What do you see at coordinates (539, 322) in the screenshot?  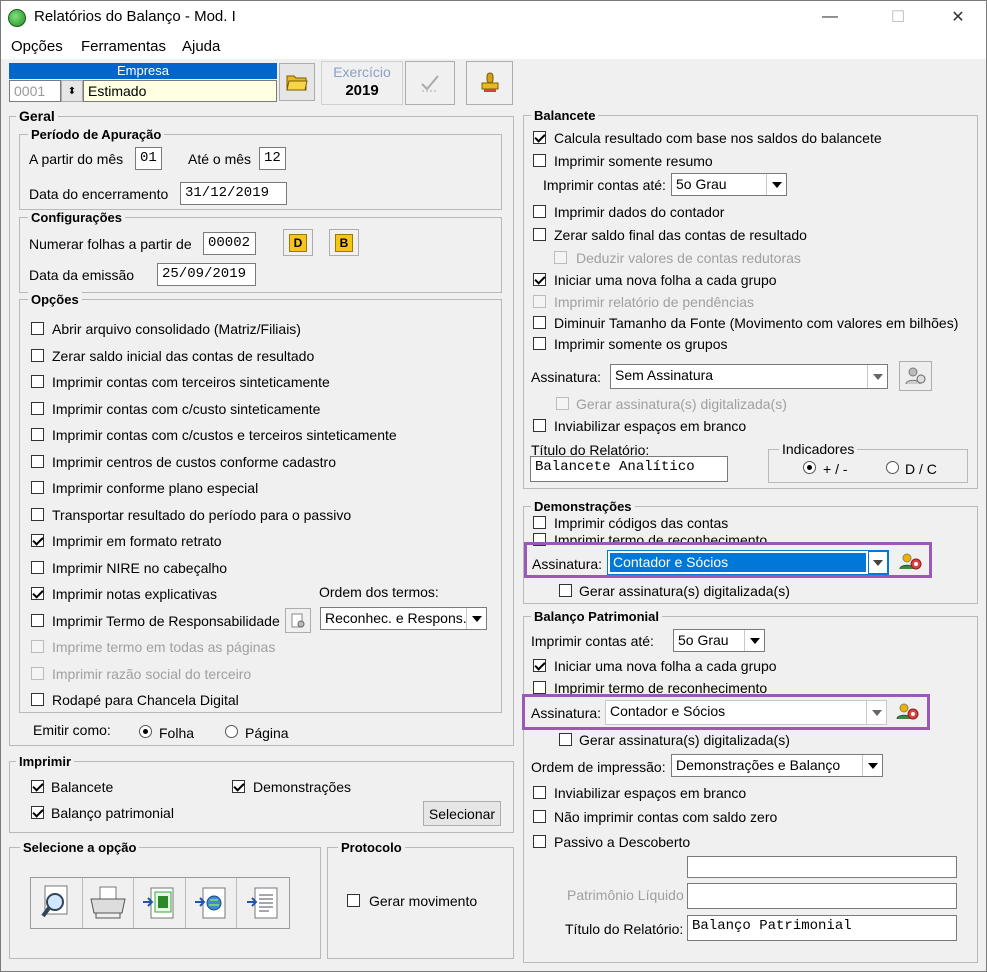 I see `diminuir-fonte-checkbox` at bounding box center [539, 322].